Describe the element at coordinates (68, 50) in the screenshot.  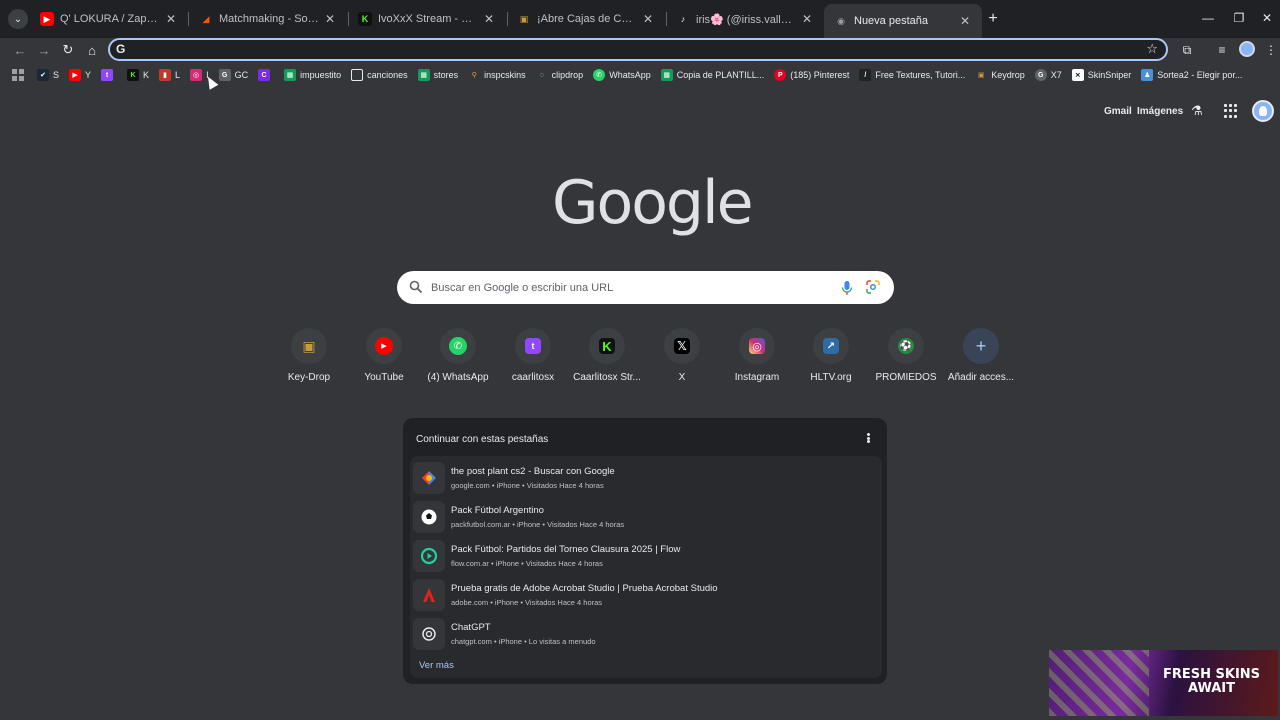
I see `reload-button: ↻` at that location.